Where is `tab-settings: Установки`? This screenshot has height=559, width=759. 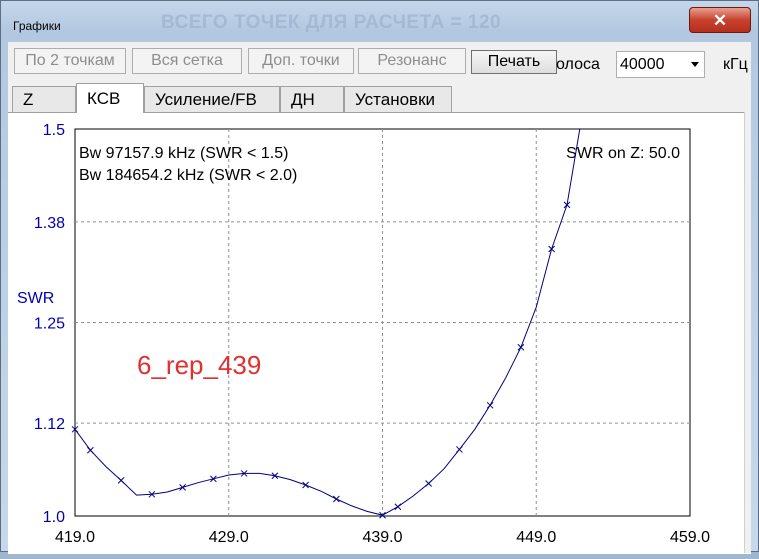 tab-settings: Установки is located at coordinates (398, 99).